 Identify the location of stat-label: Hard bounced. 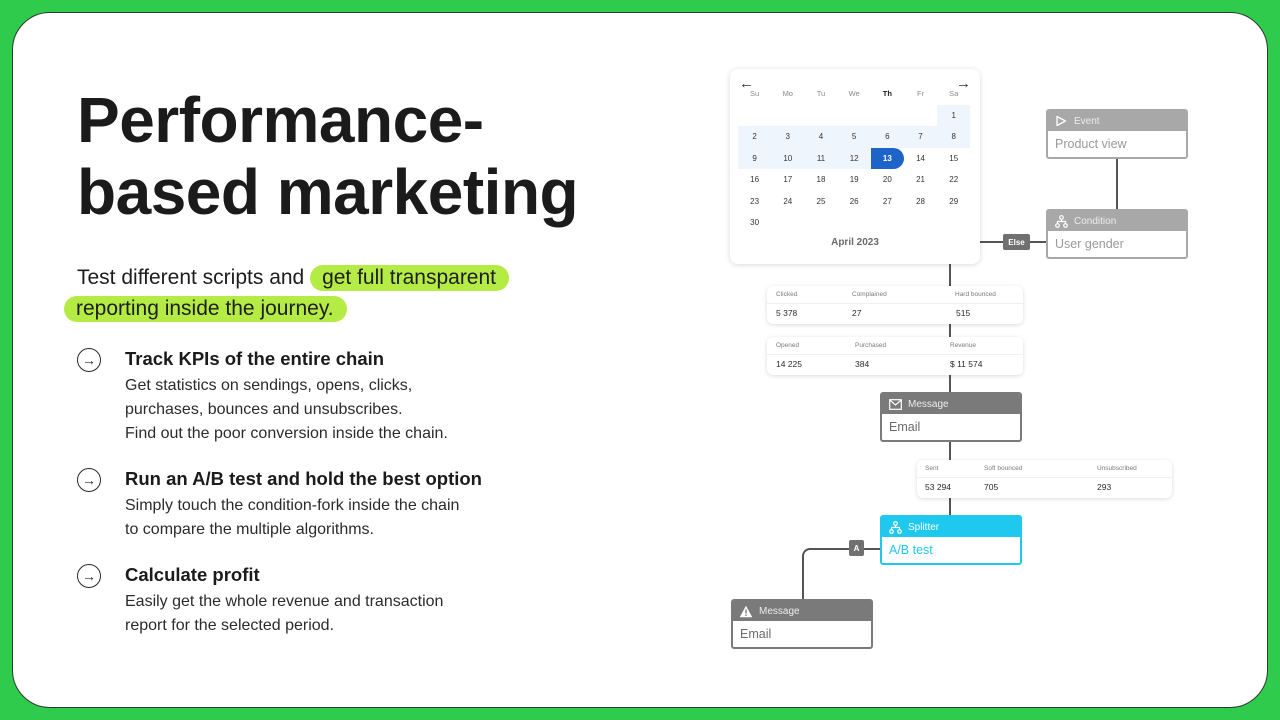
(975, 294).